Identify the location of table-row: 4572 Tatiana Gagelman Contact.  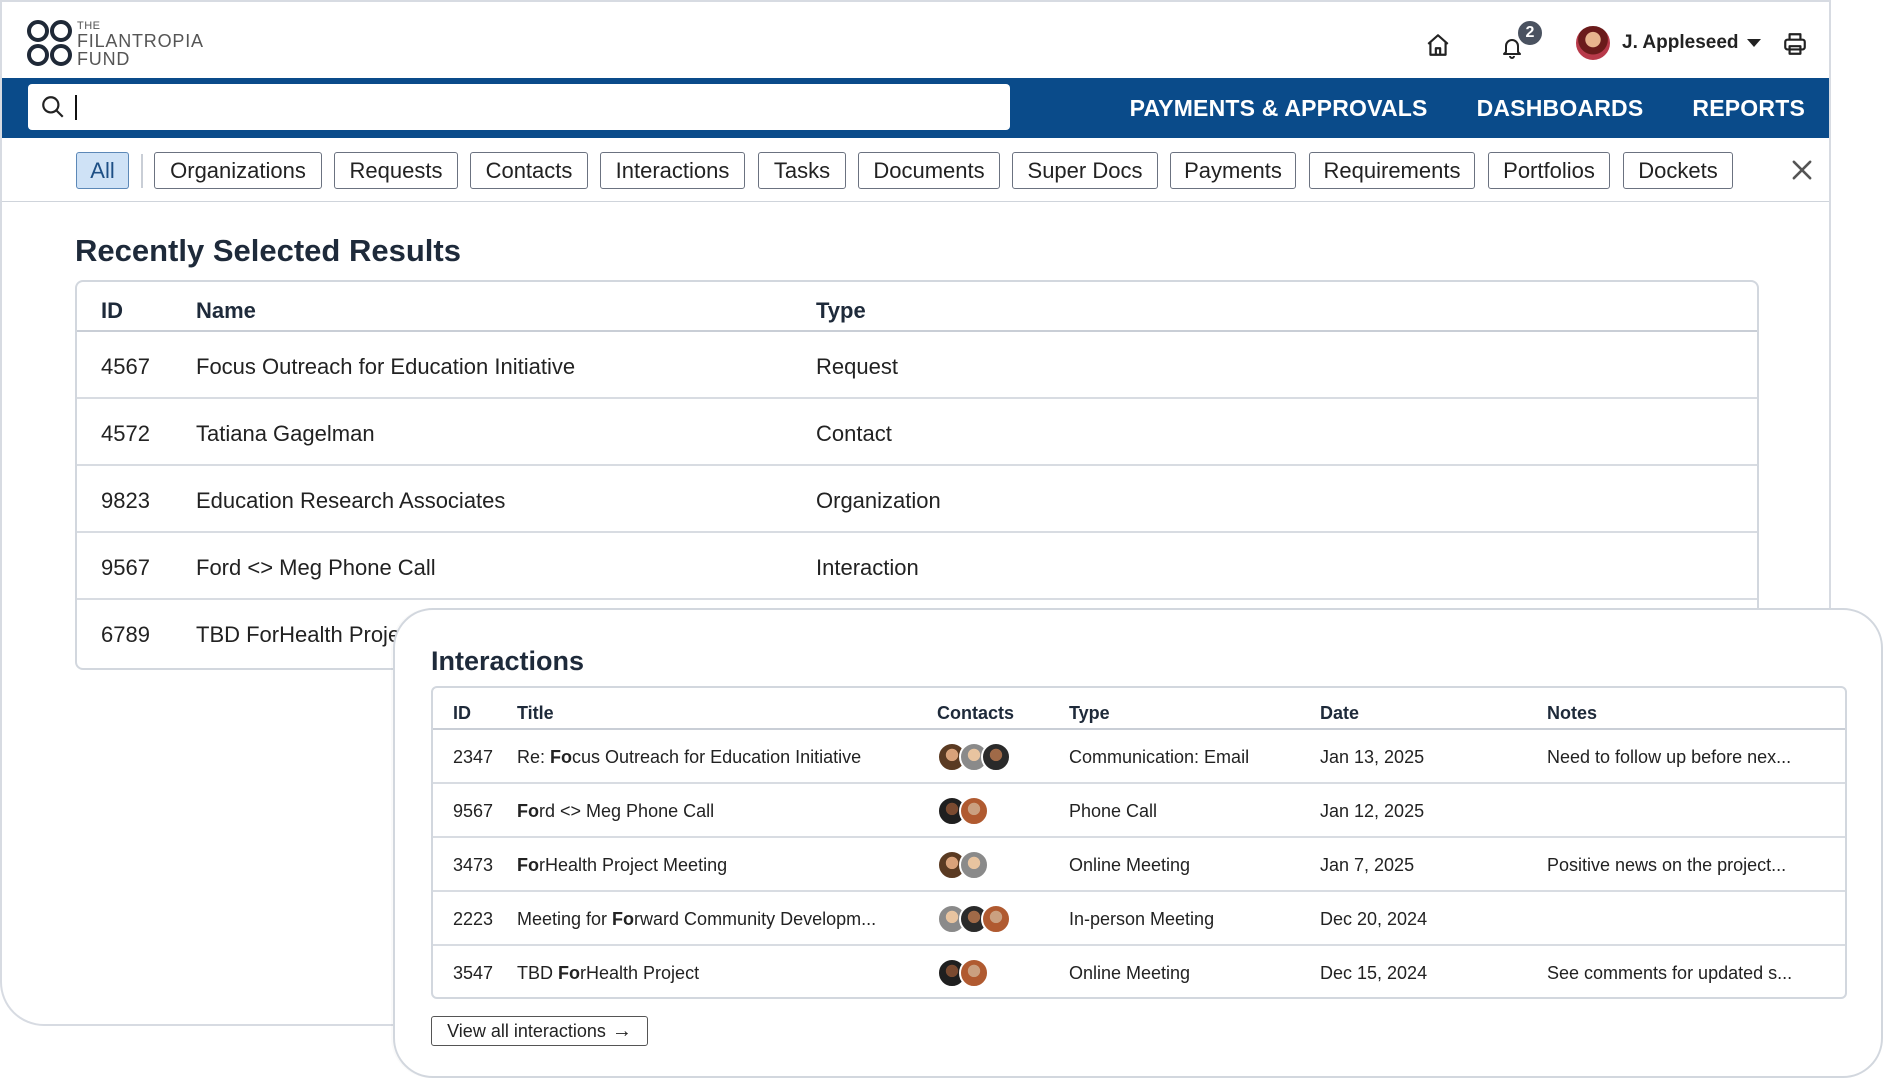
(917, 432).